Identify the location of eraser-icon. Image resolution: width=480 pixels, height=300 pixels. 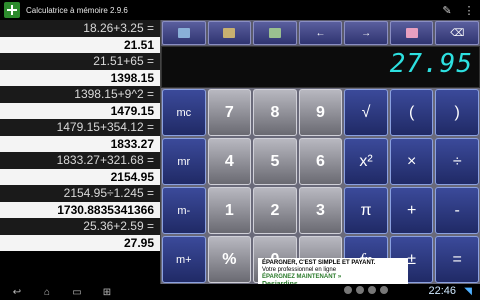
(411, 33).